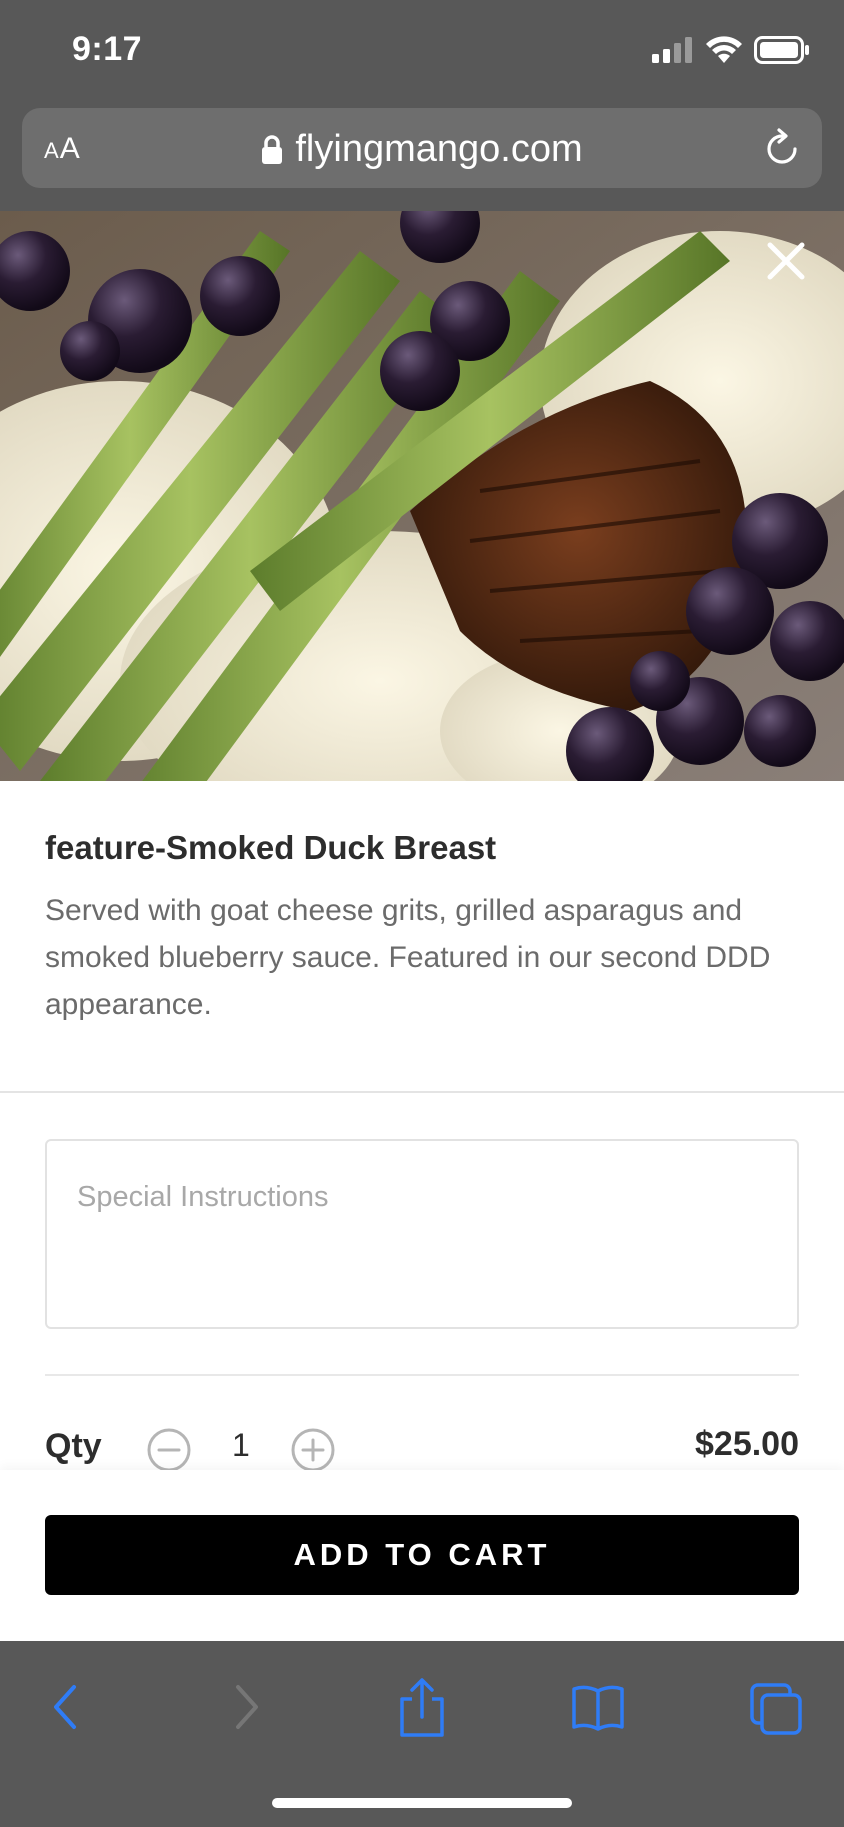 The height and width of the screenshot is (1827, 844). I want to click on item-title: feature-Smoked Duck Breast, so click(271, 847).